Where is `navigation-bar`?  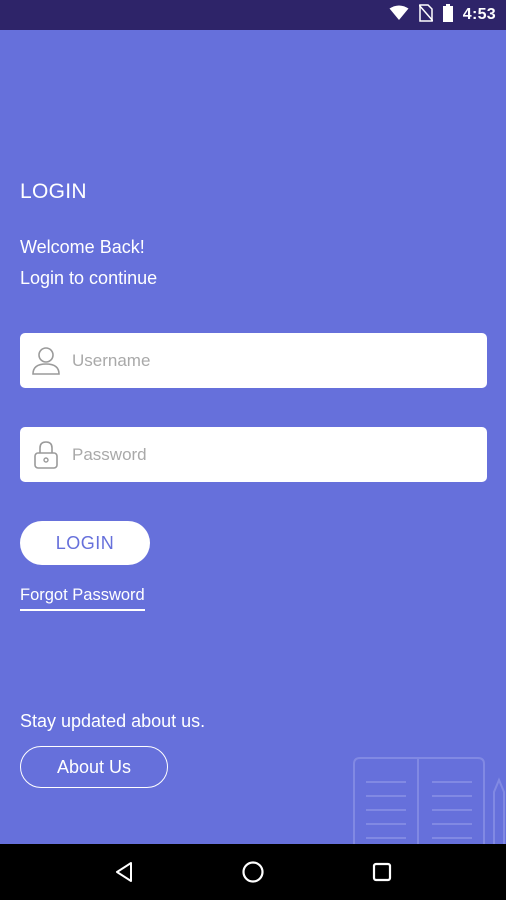
navigation-bar is located at coordinates (253, 872).